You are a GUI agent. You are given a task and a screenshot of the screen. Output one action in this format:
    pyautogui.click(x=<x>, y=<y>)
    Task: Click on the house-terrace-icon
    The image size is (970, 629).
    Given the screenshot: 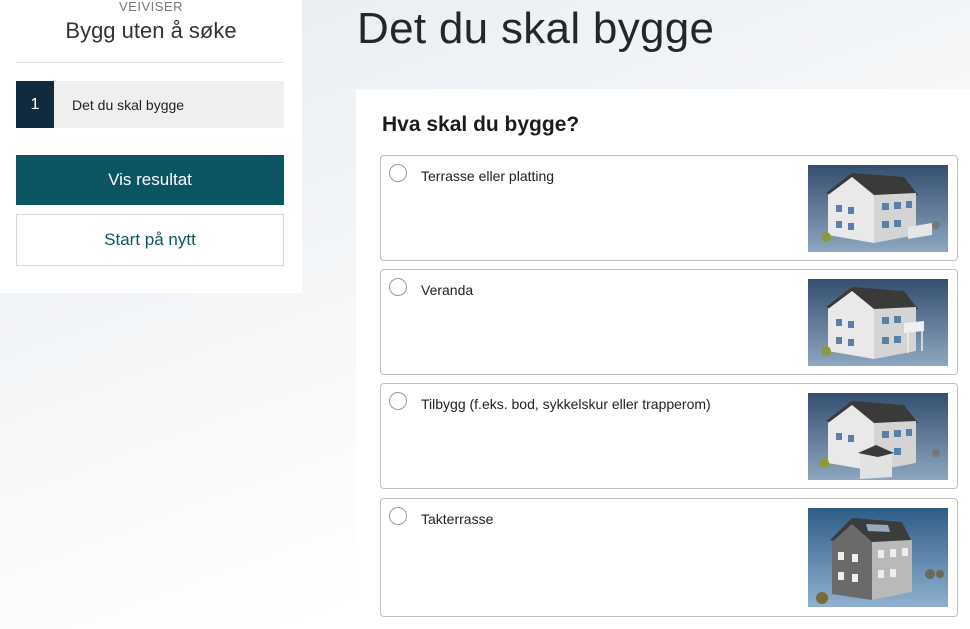 What is the action you would take?
    pyautogui.click(x=878, y=208)
    